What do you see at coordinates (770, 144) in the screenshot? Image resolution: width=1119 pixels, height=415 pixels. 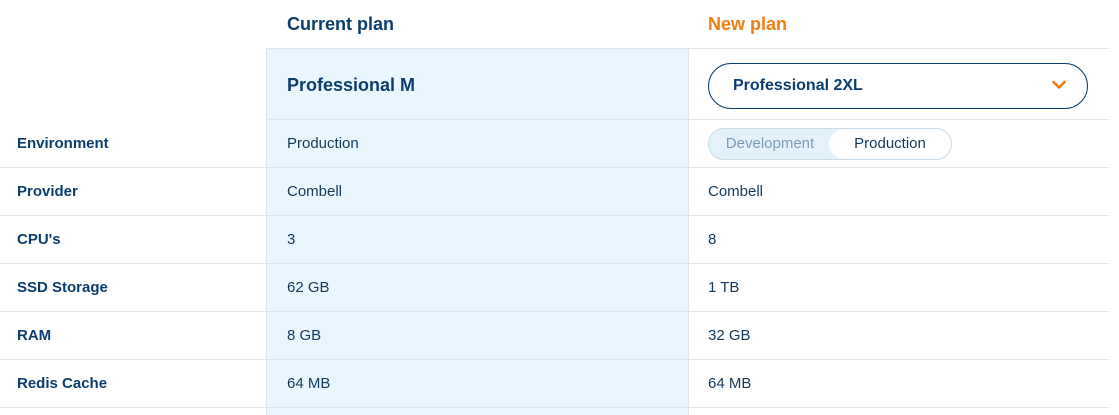 I see `toggle-option-development: Development` at bounding box center [770, 144].